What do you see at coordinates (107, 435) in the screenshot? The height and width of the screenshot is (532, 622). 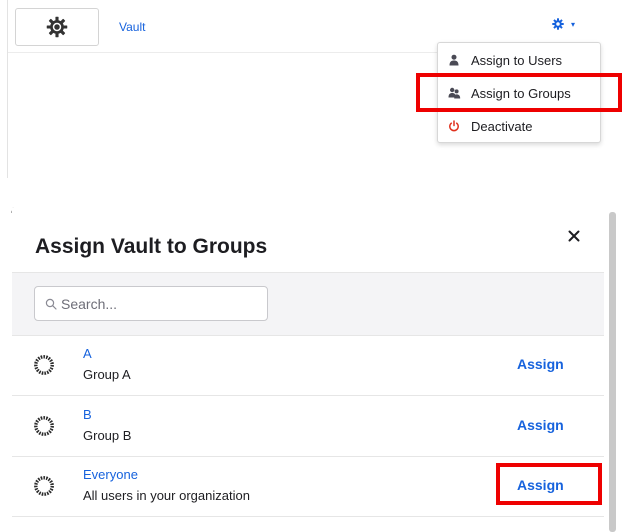 I see `group-description: Group B` at bounding box center [107, 435].